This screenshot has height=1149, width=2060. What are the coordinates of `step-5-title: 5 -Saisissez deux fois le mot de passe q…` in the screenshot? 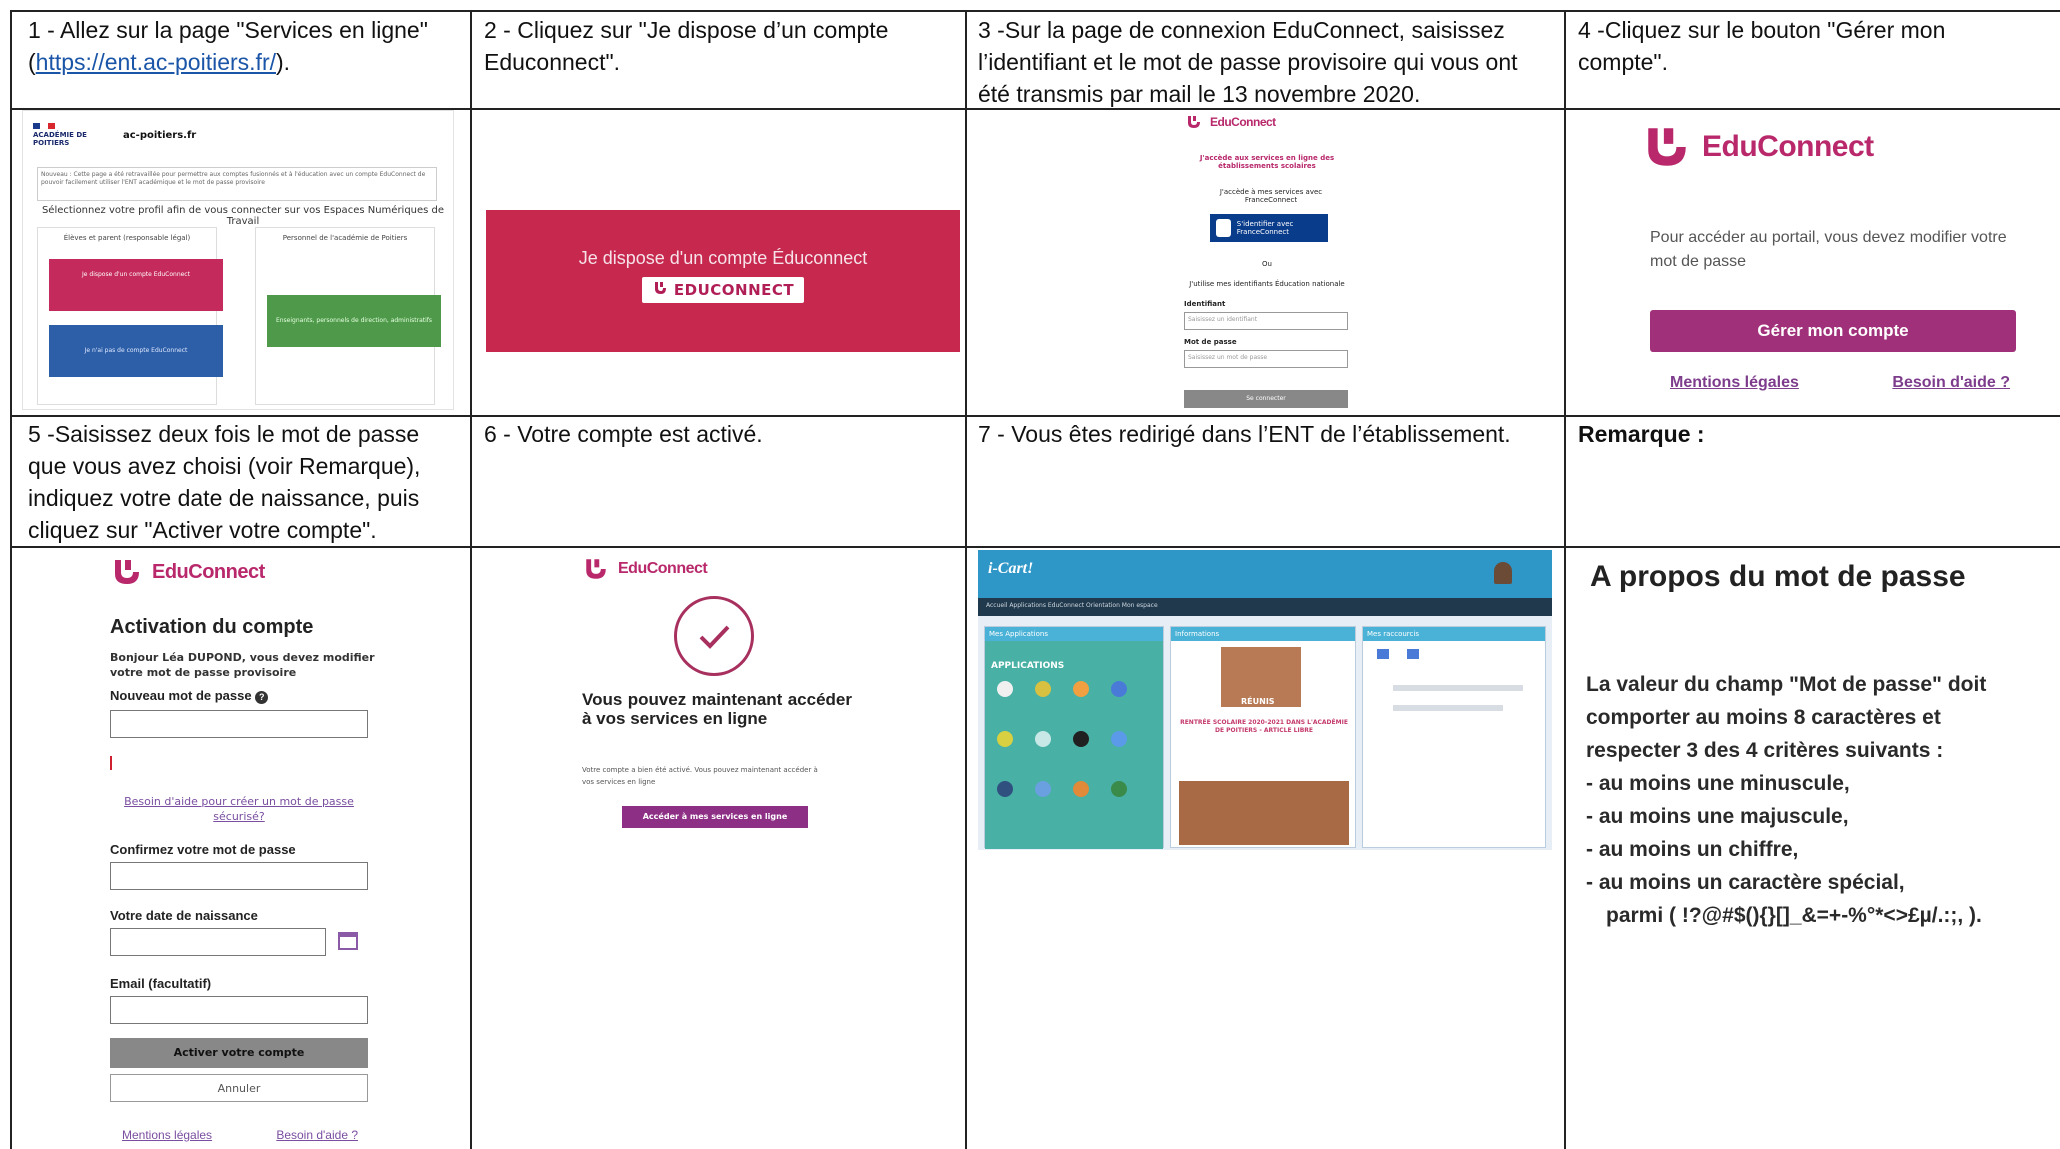 It's located at (224, 482).